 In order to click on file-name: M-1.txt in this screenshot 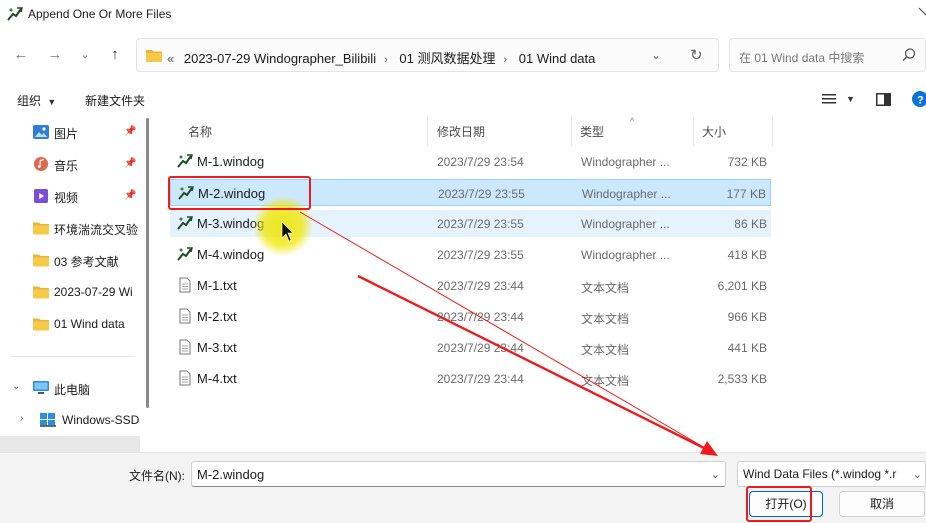, I will do `click(217, 285)`.